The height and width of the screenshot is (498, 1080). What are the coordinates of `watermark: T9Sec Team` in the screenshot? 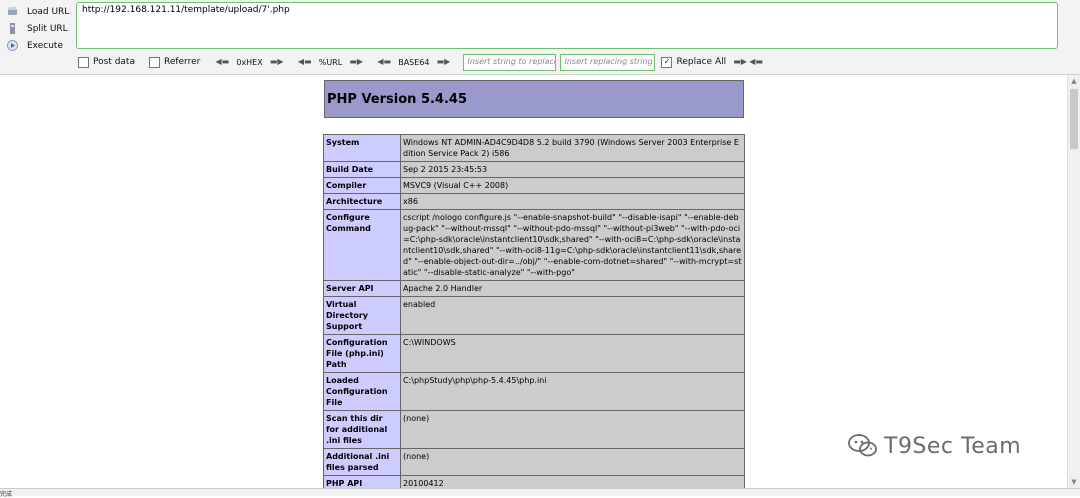 It's located at (934, 446).